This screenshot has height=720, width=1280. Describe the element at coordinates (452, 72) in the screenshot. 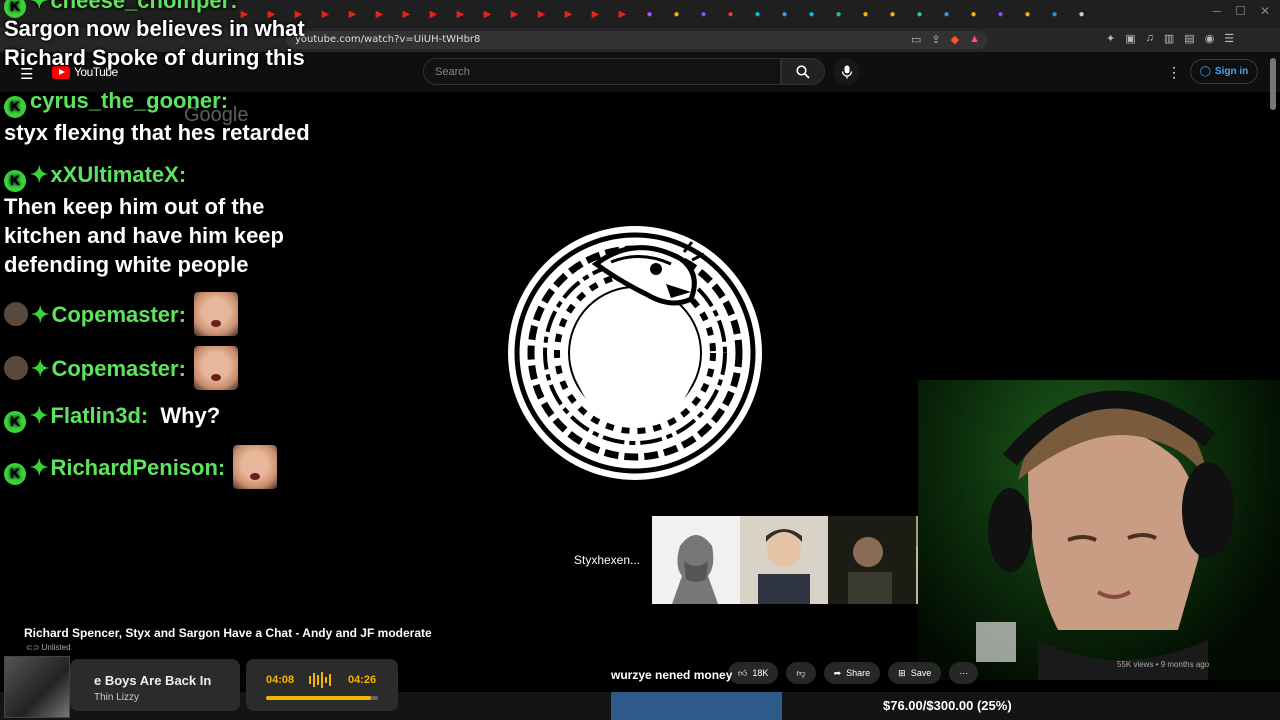

I see `search-placeholder: Search` at that location.